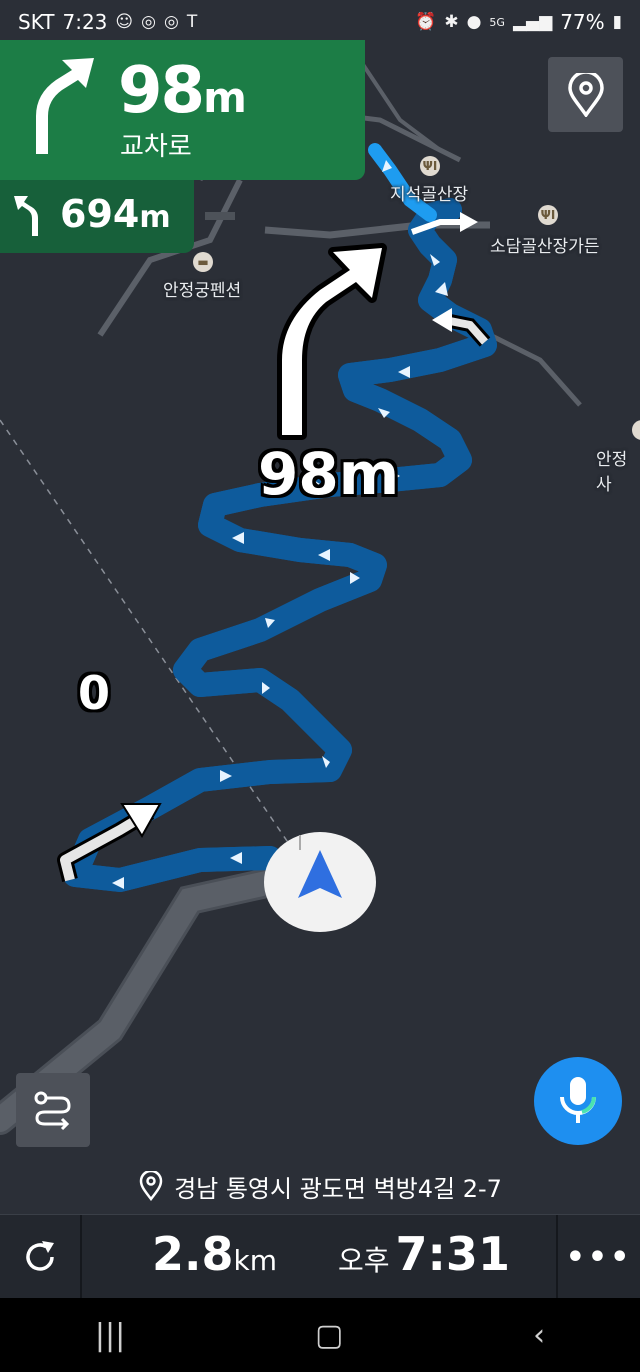 The width and height of the screenshot is (640, 1372). What do you see at coordinates (617, 22) in the screenshot?
I see `battery-icon: ▮` at bounding box center [617, 22].